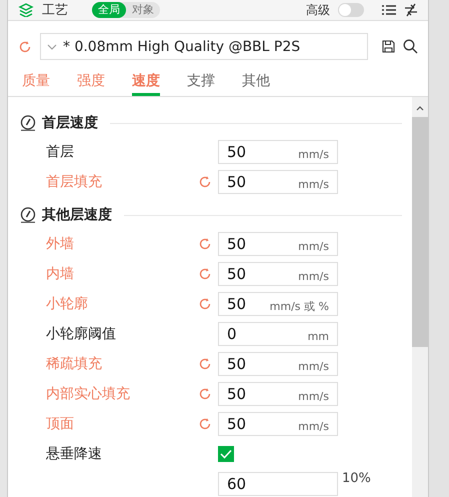 The width and height of the screenshot is (449, 497). What do you see at coordinates (143, 10) in the screenshot?
I see `scope-option: 对象` at bounding box center [143, 10].